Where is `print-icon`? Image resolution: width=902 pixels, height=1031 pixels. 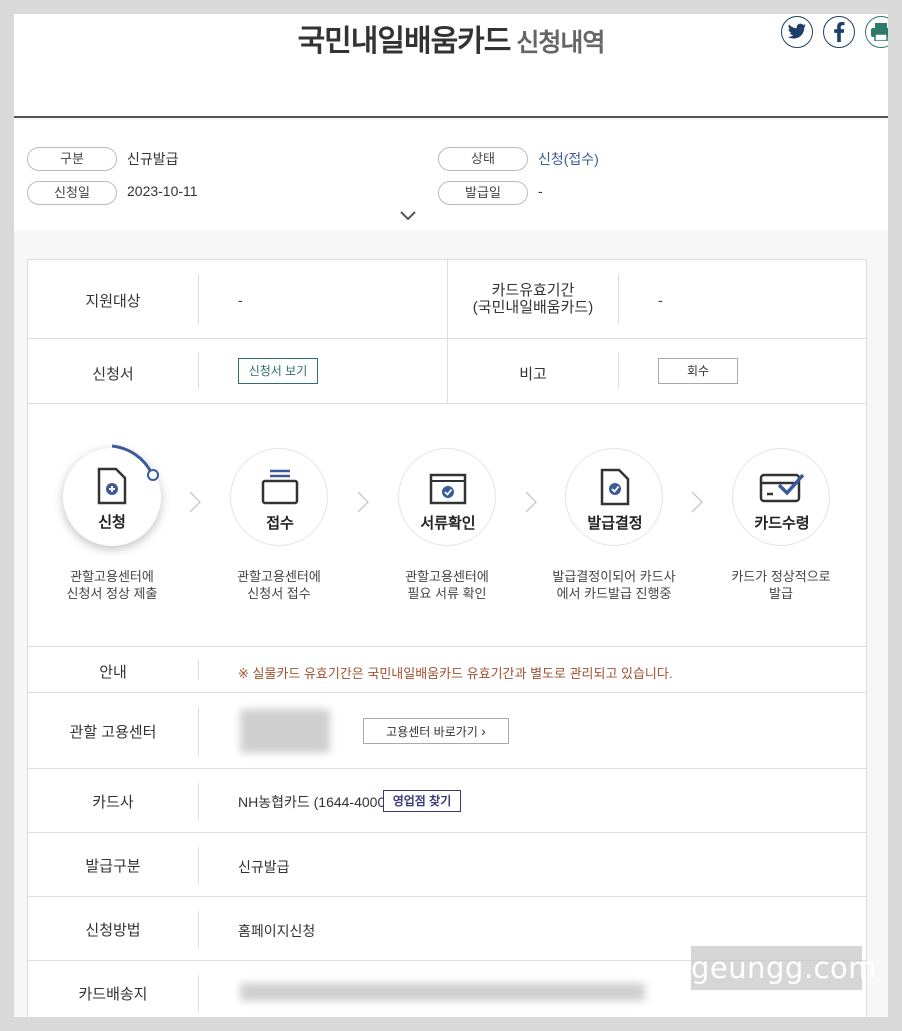 print-icon is located at coordinates (879, 32).